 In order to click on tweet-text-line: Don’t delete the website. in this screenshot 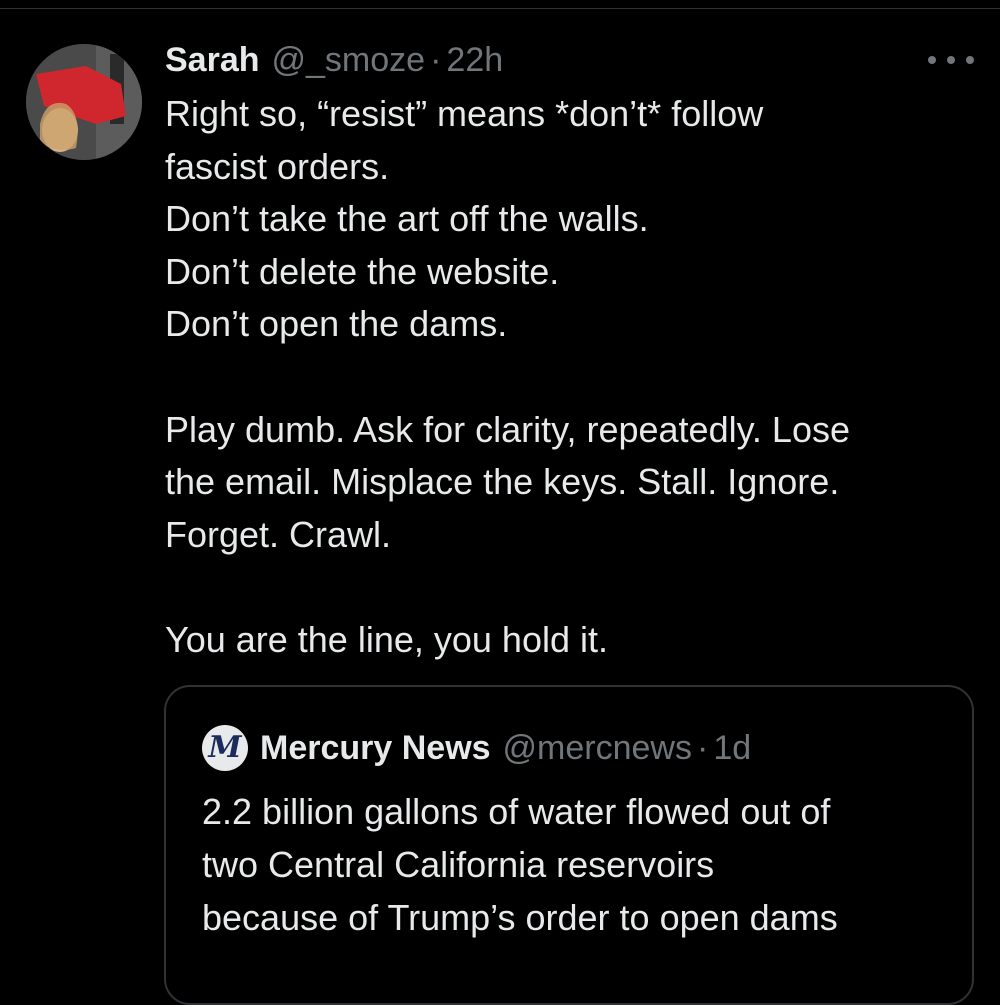, I will do `click(362, 271)`.